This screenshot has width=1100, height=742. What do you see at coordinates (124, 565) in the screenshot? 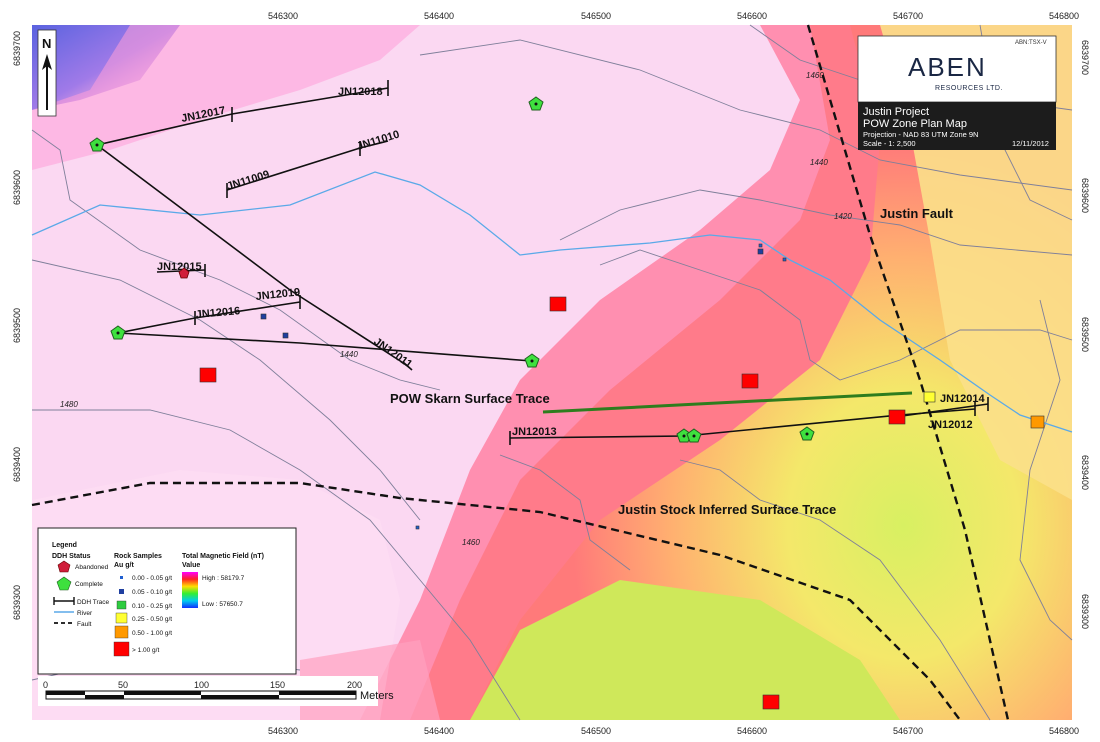
I see `legend-au-unit: Au g/t` at bounding box center [124, 565].